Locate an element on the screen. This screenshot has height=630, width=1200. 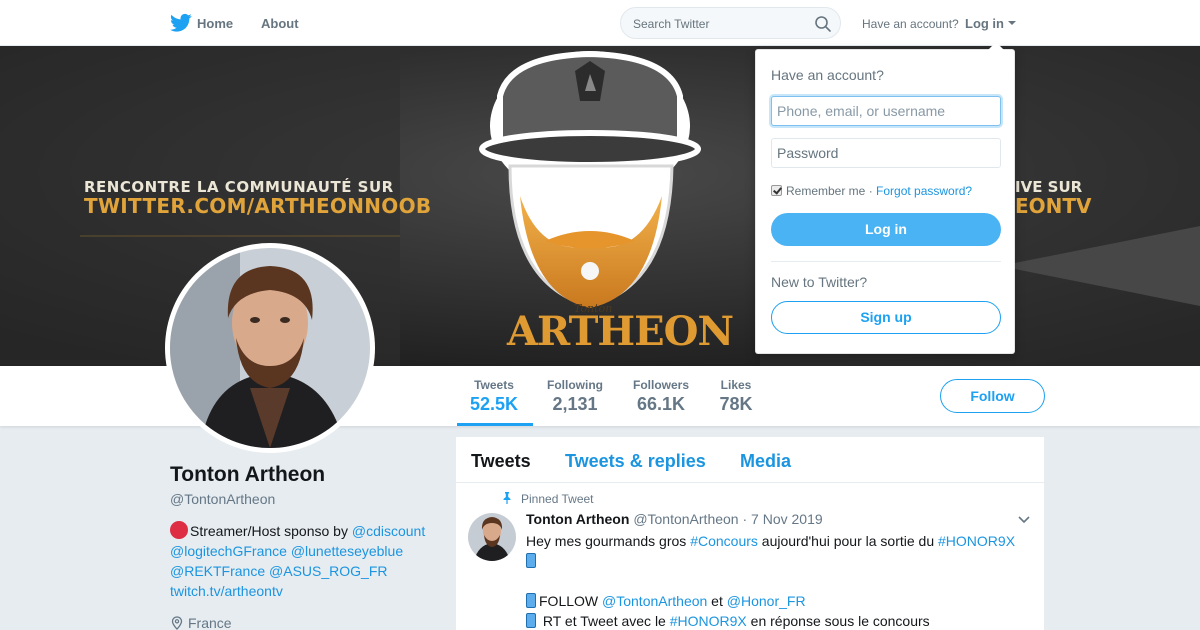
bio-mention-link: @lunetteseyeblue is located at coordinates (347, 551).